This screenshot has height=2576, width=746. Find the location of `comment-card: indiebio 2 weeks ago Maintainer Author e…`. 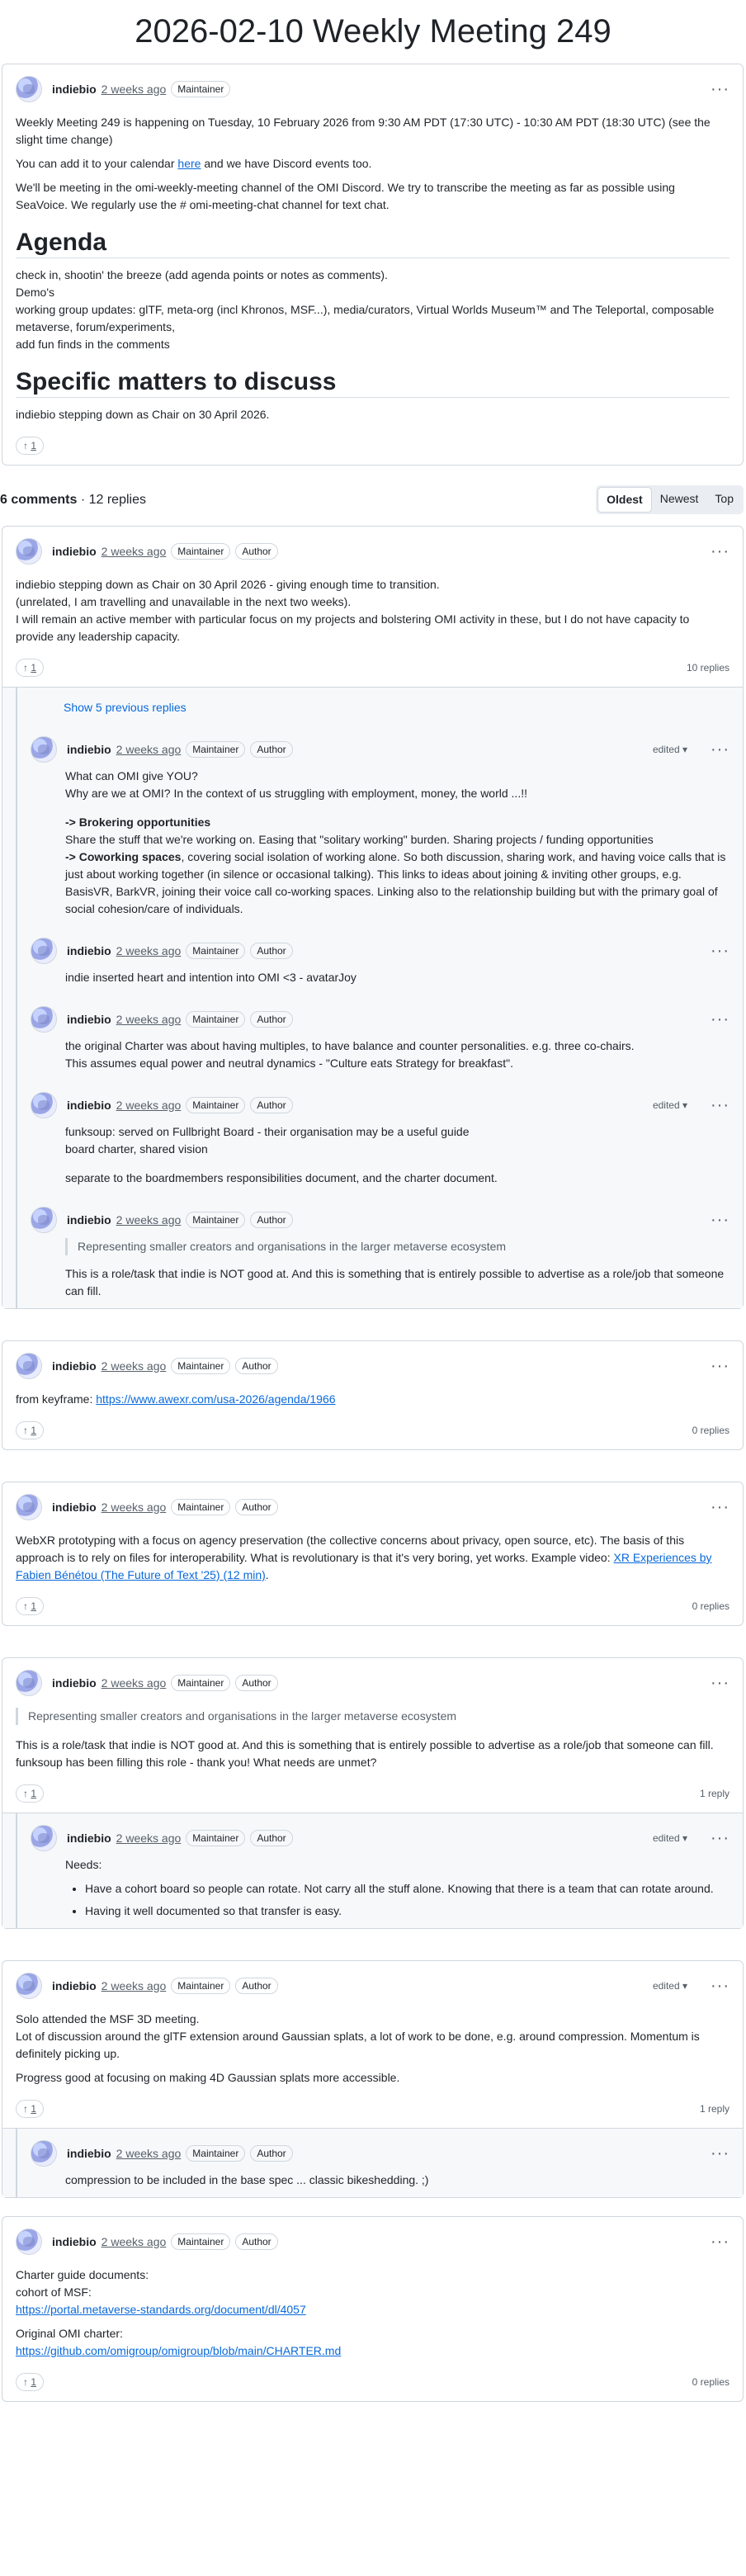

comment-card: indiebio 2 weeks ago Maintainer Author e… is located at coordinates (373, 2079).